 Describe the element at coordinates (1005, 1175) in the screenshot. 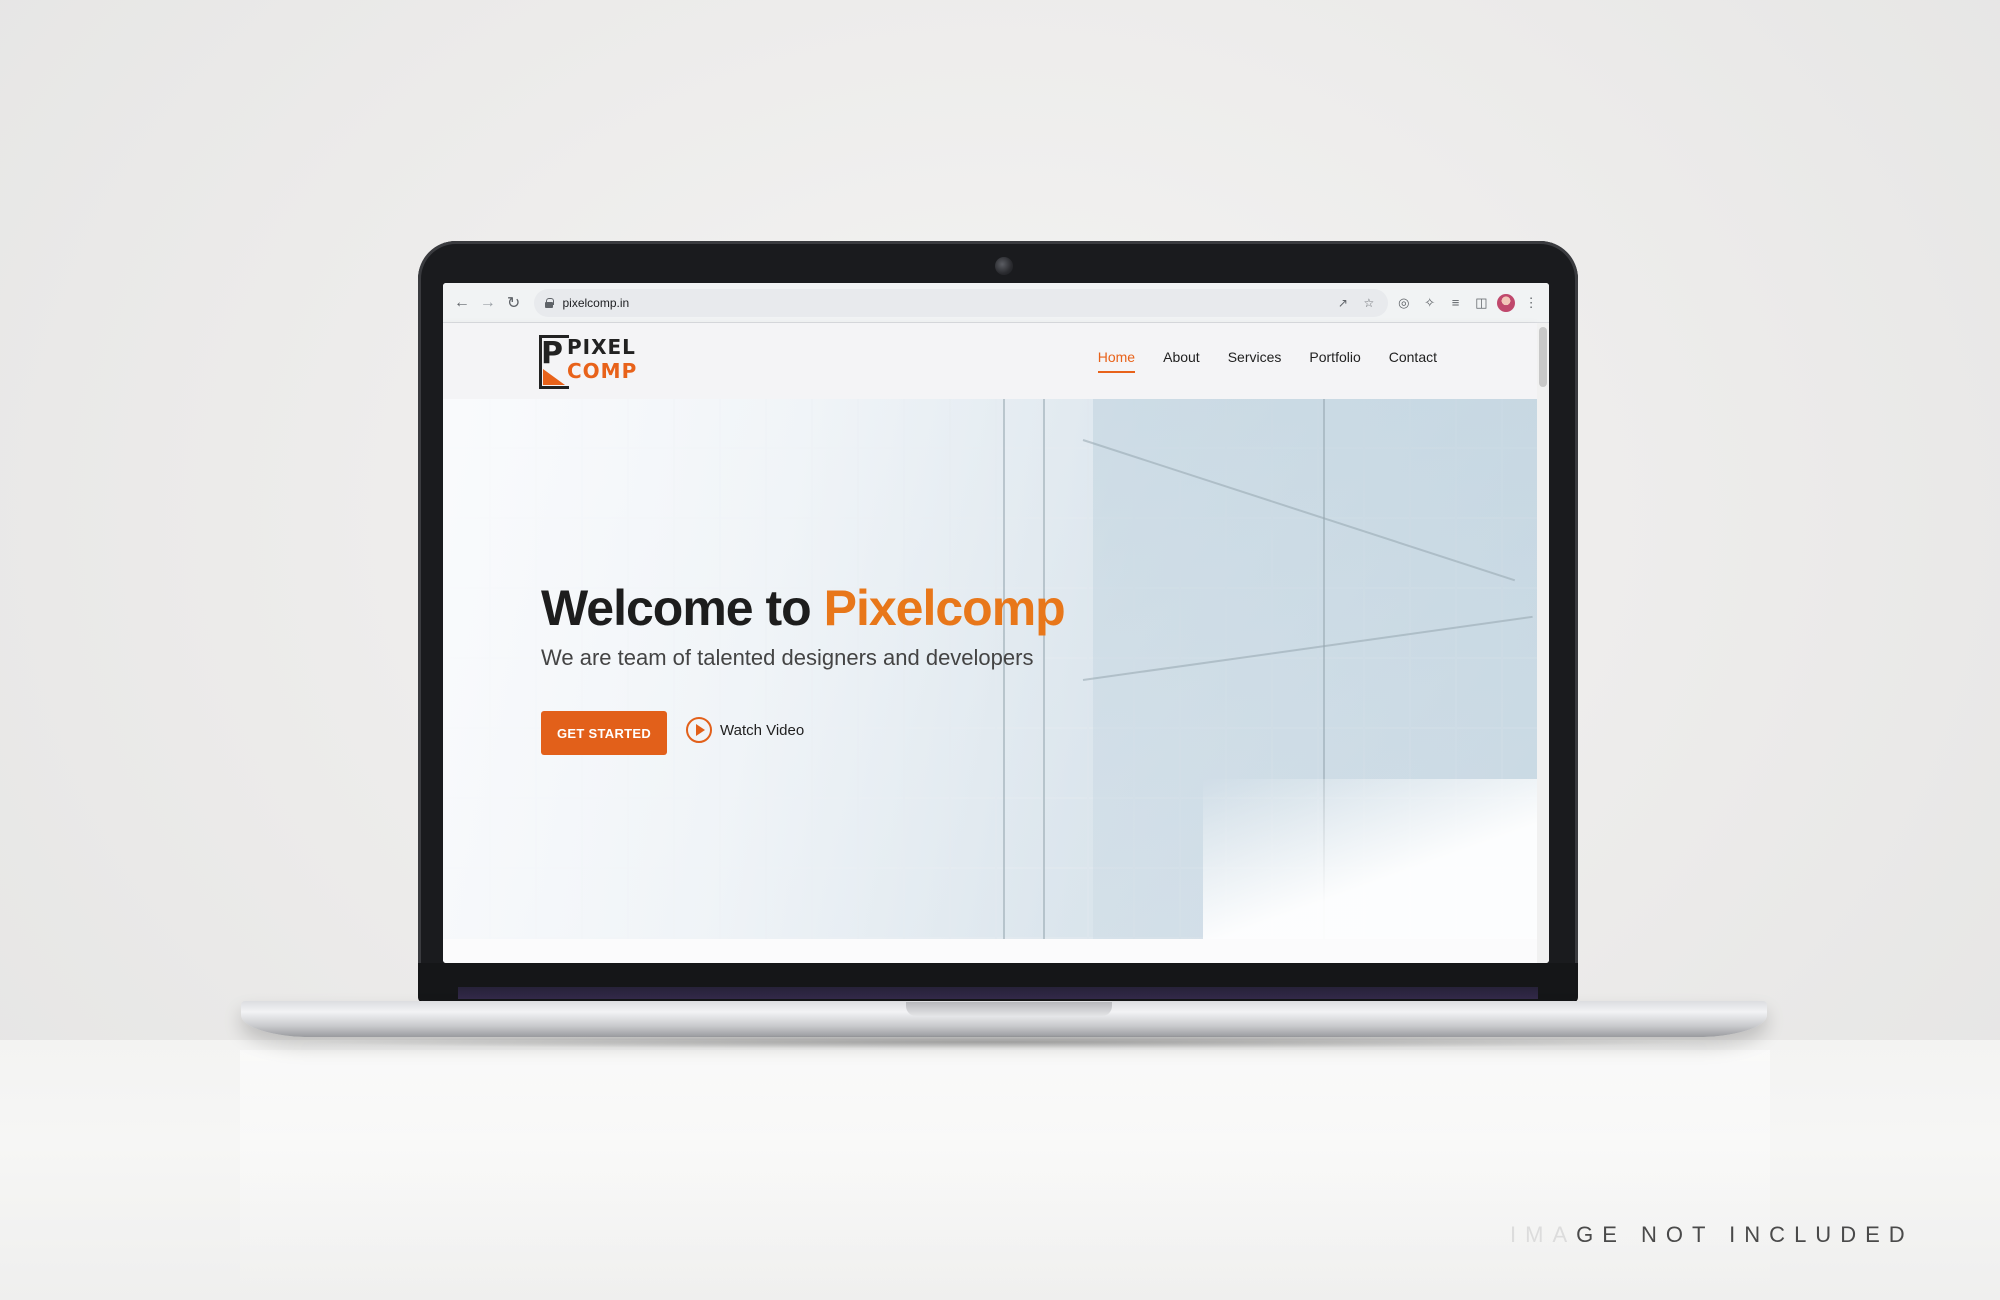

I see `laptop-reflection` at that location.